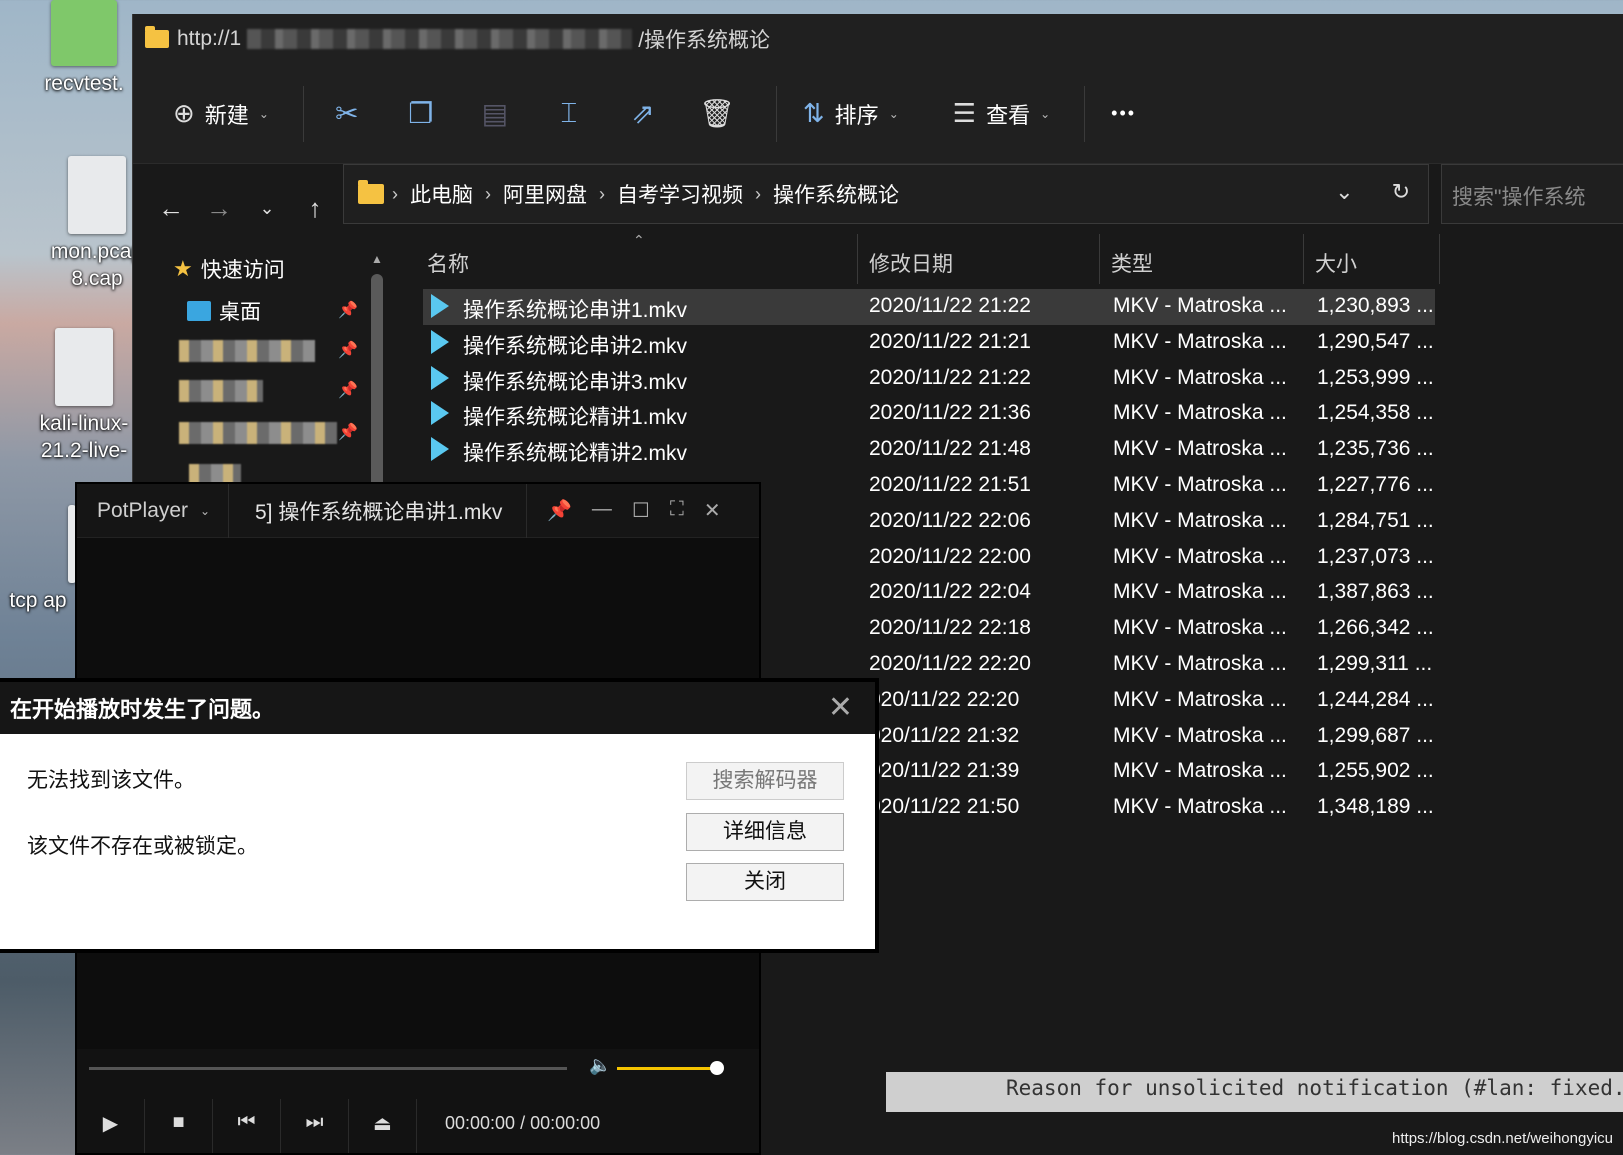  I want to click on column-header-size: 大小, so click(1336, 263).